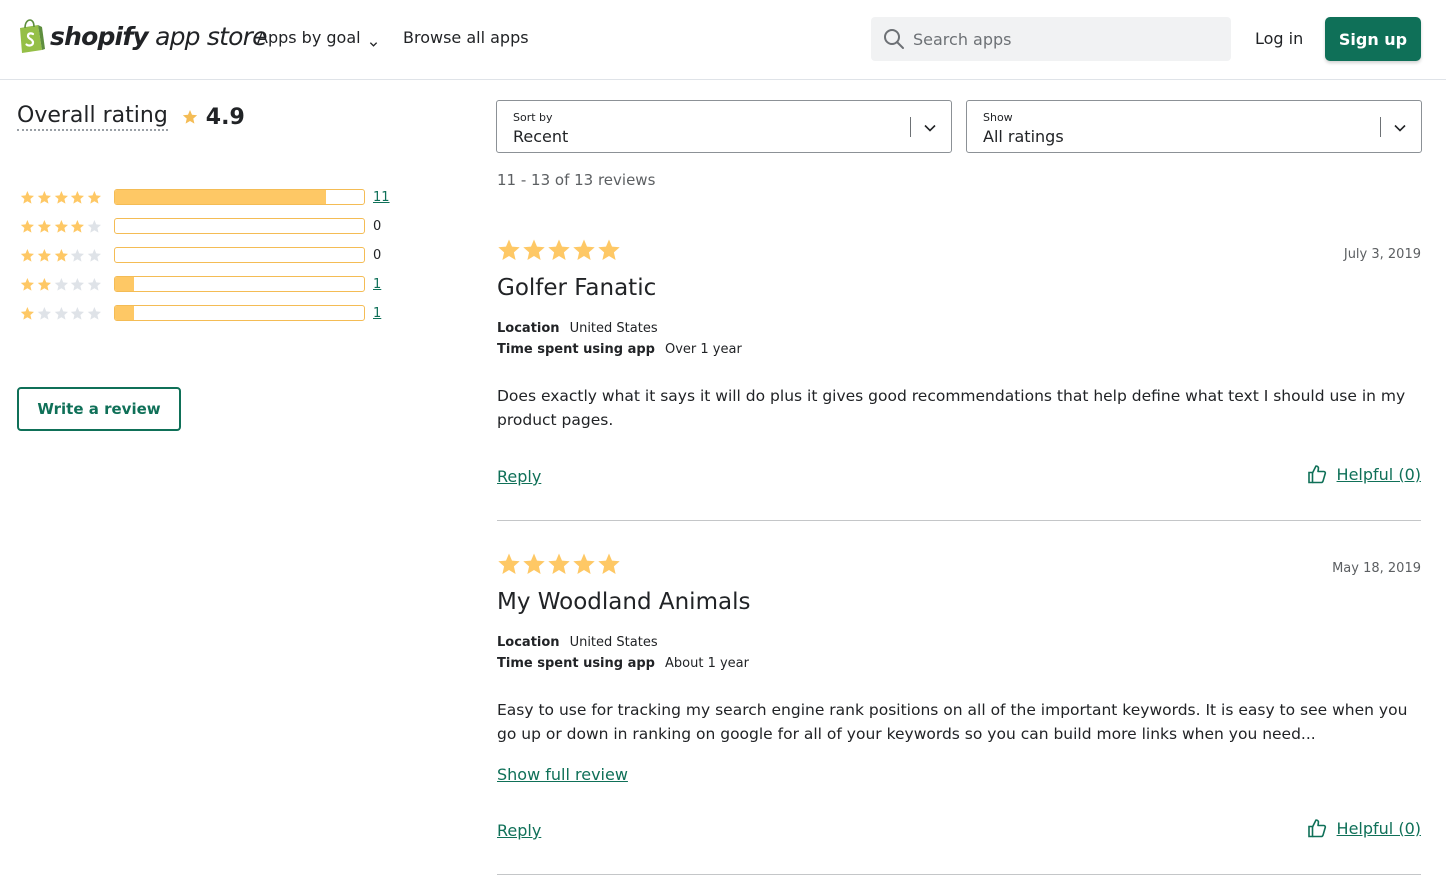 The image size is (1446, 880). What do you see at coordinates (624, 602) in the screenshot?
I see `review-author: My Woodland Animals` at bounding box center [624, 602].